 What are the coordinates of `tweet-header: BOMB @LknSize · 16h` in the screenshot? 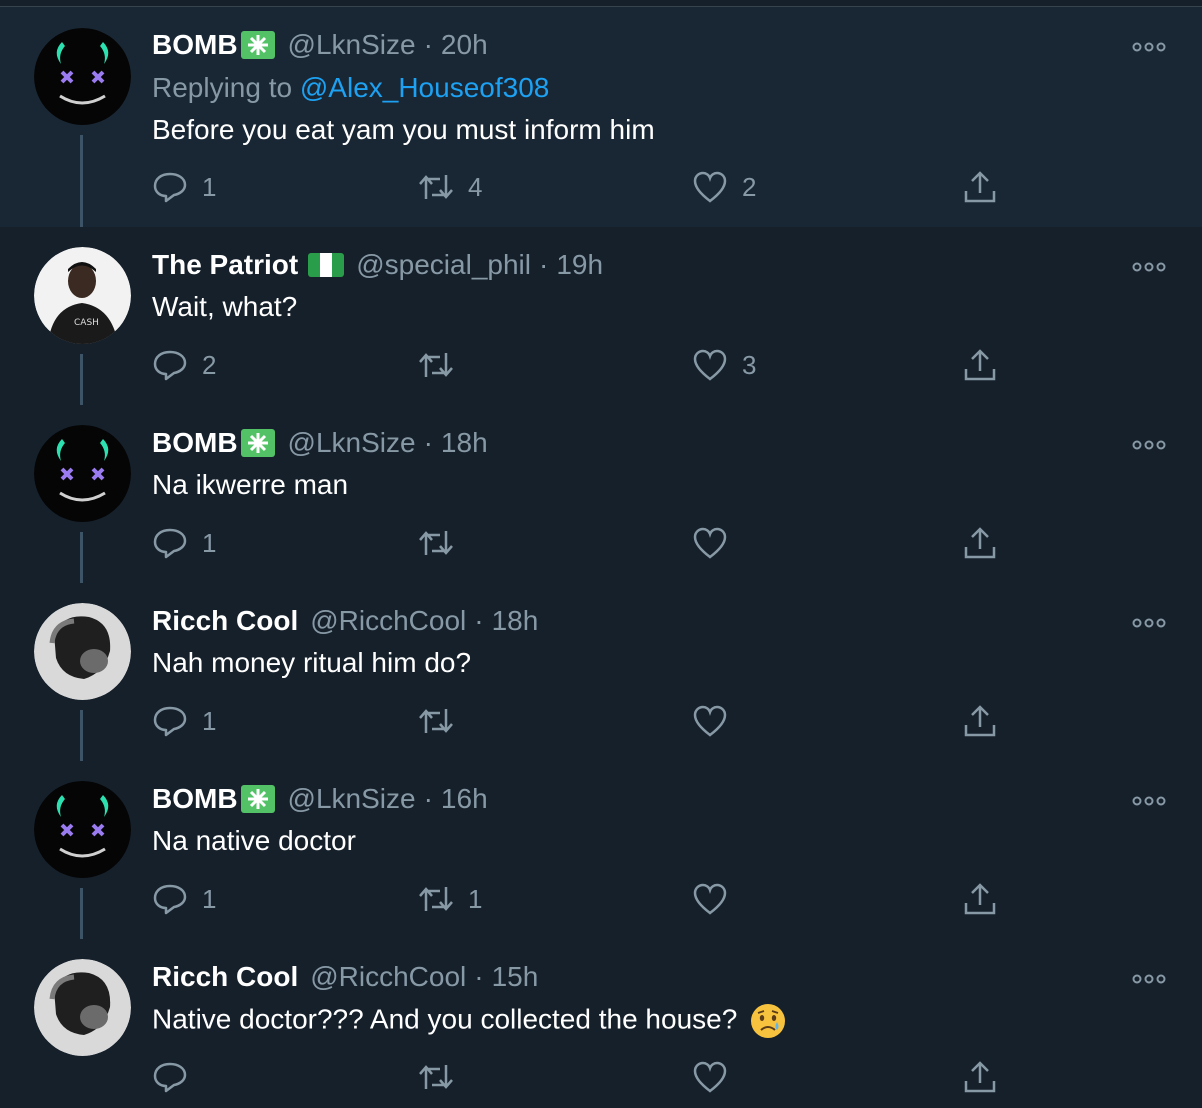 It's located at (320, 799).